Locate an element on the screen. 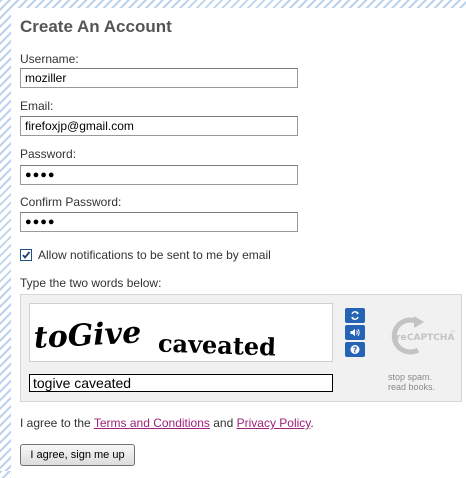 The height and width of the screenshot is (478, 466). email-label: Email: is located at coordinates (37, 106).